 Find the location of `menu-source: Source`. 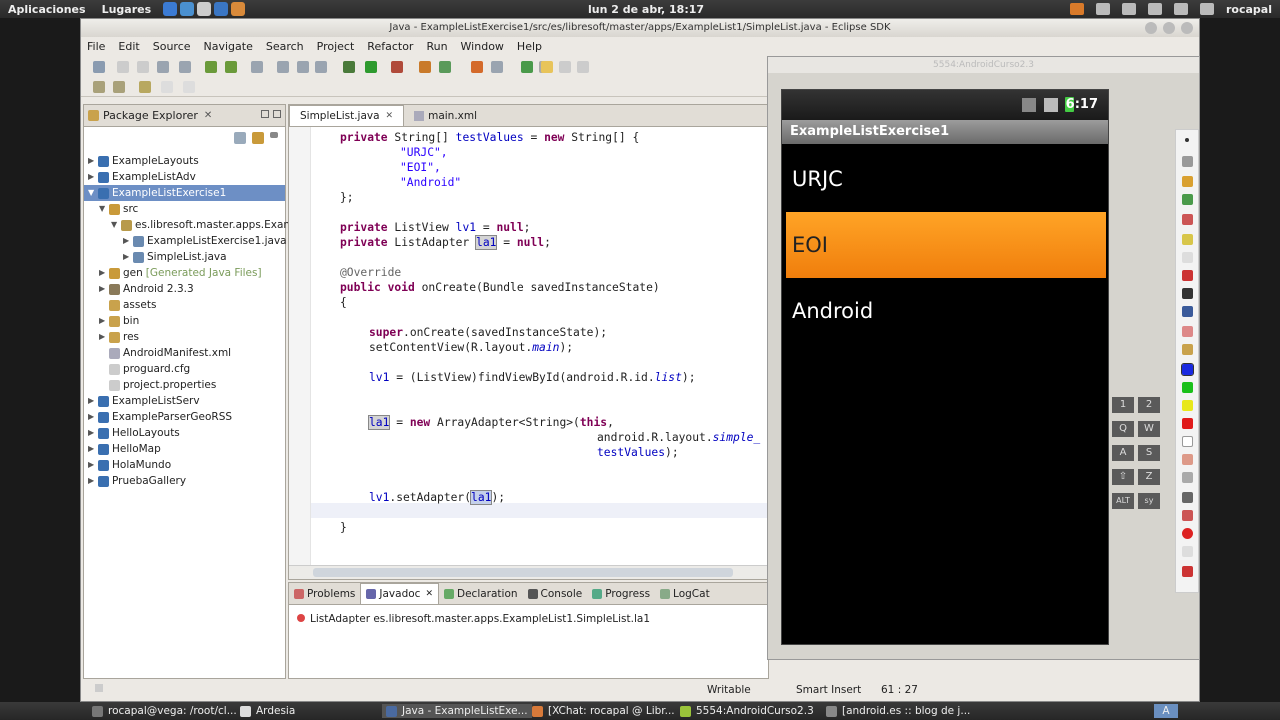

menu-source: Source is located at coordinates (172, 46).